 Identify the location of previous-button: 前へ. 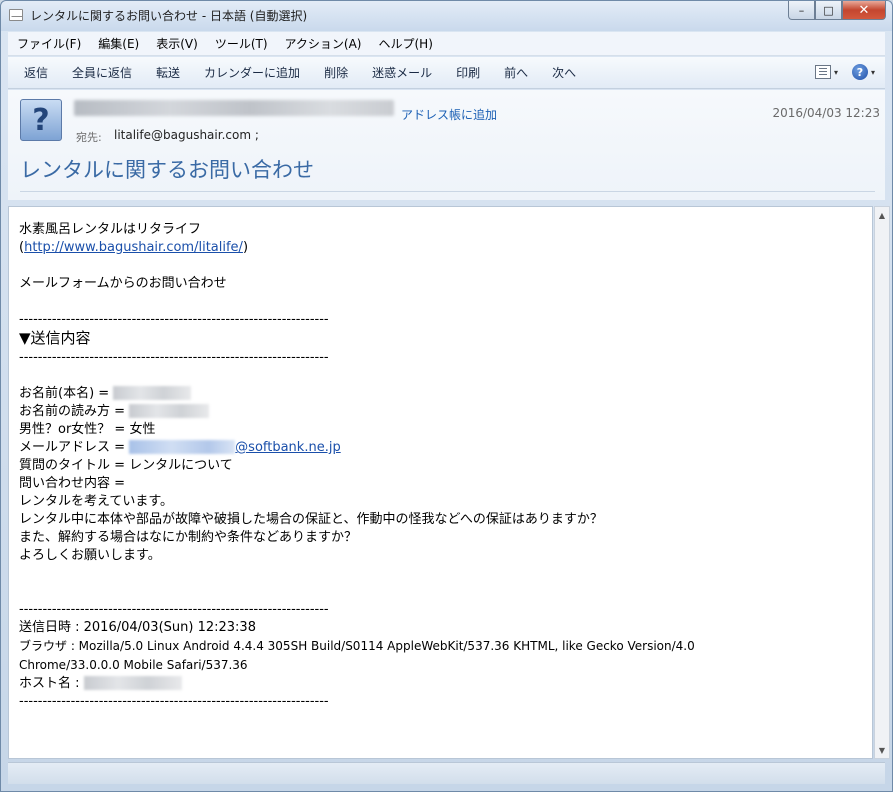
(516, 72).